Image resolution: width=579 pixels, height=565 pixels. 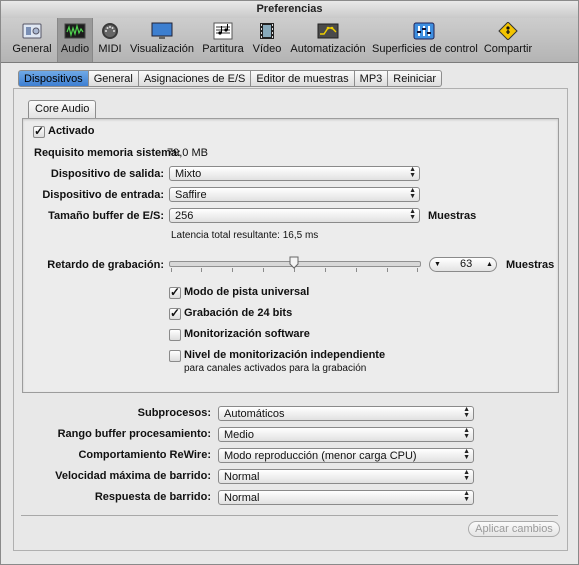 I want to click on software-monitoring-label: Monitorización software, so click(x=247, y=334).